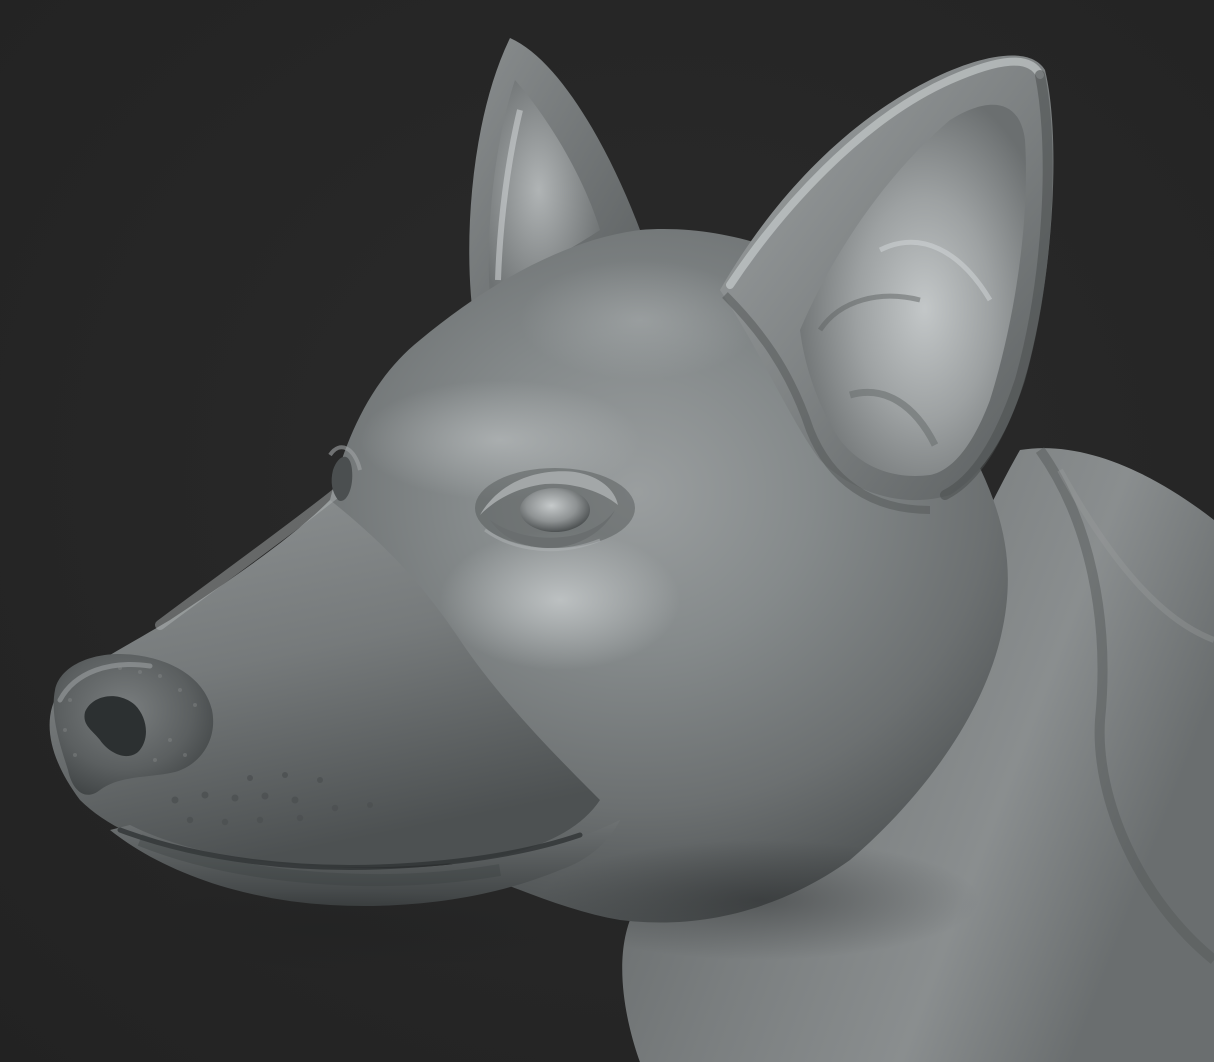 This screenshot has height=1062, width=1214. Describe the element at coordinates (555, 510) in the screenshot. I see `eye` at that location.